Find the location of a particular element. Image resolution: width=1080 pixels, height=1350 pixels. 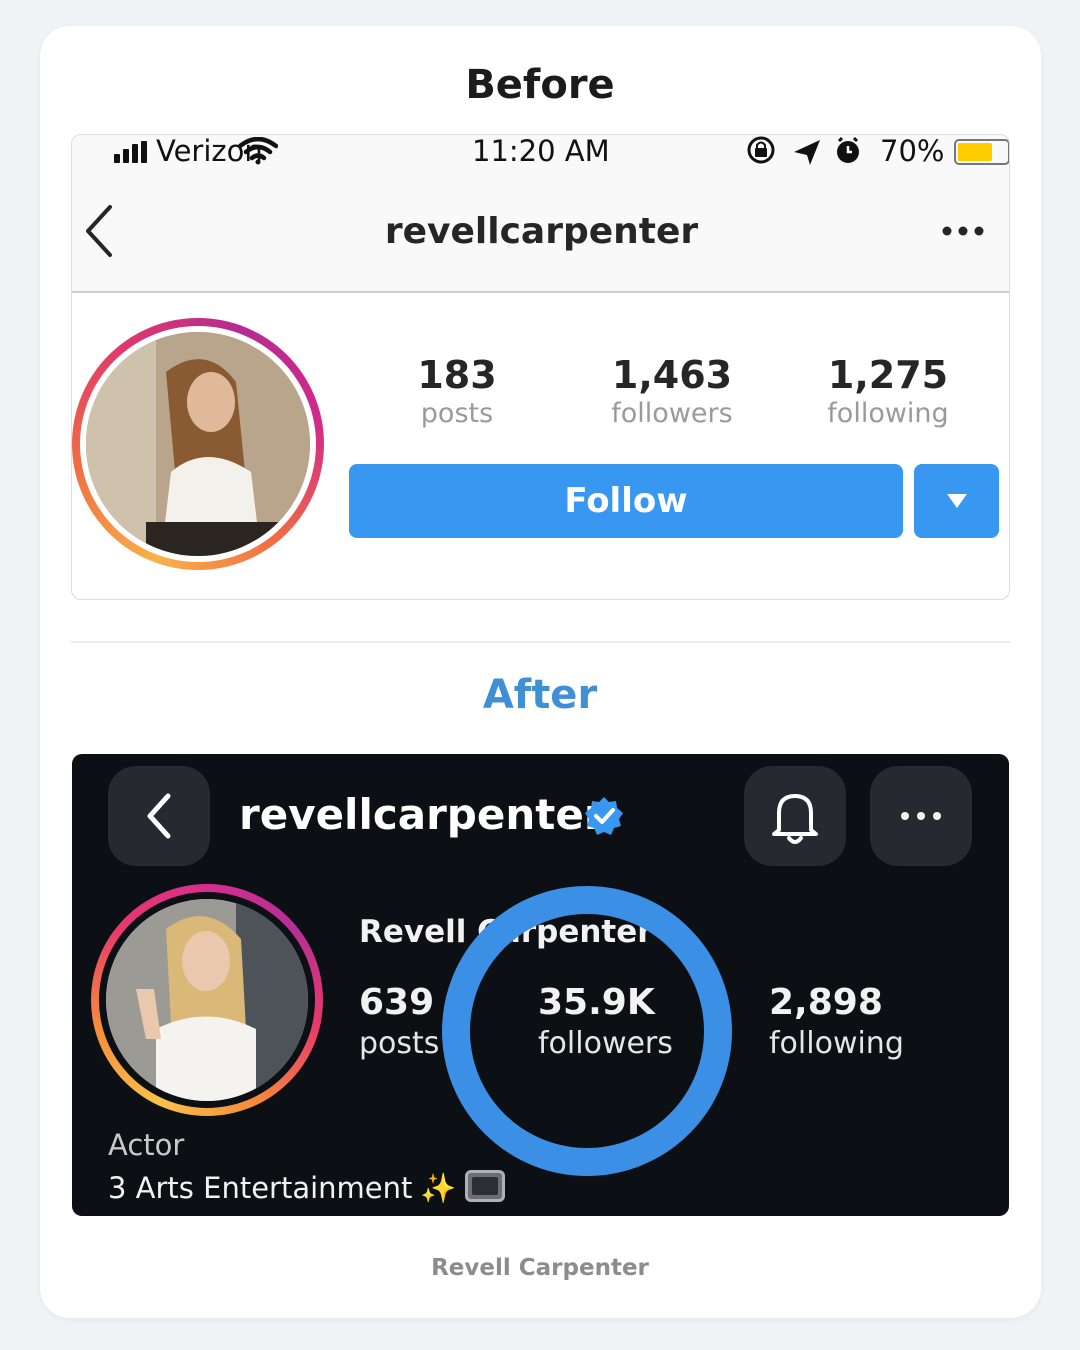

wifi-icon is located at coordinates (258, 151).